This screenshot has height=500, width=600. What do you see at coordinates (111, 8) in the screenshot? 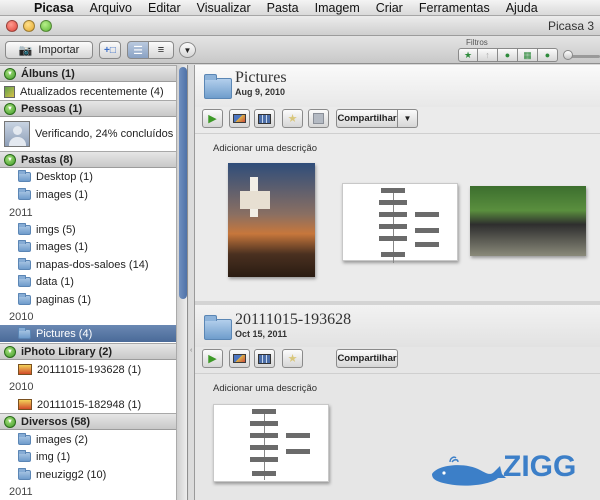
I see `menu-arquivo: Arquivo` at bounding box center [111, 8].